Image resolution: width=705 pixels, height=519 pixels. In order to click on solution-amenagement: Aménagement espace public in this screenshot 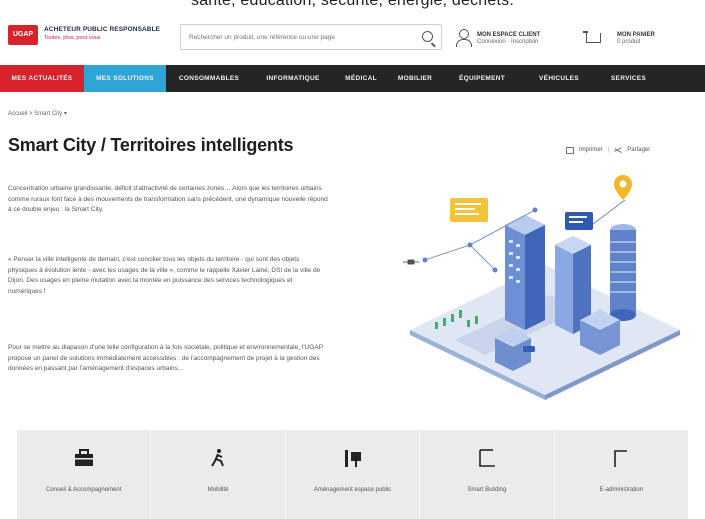, I will do `click(353, 474)`.